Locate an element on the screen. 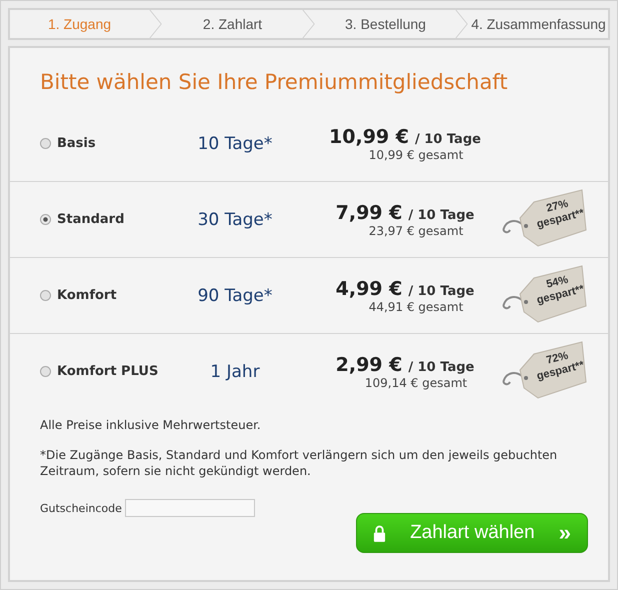  plan-name: Komfort PLUS is located at coordinates (107, 371).